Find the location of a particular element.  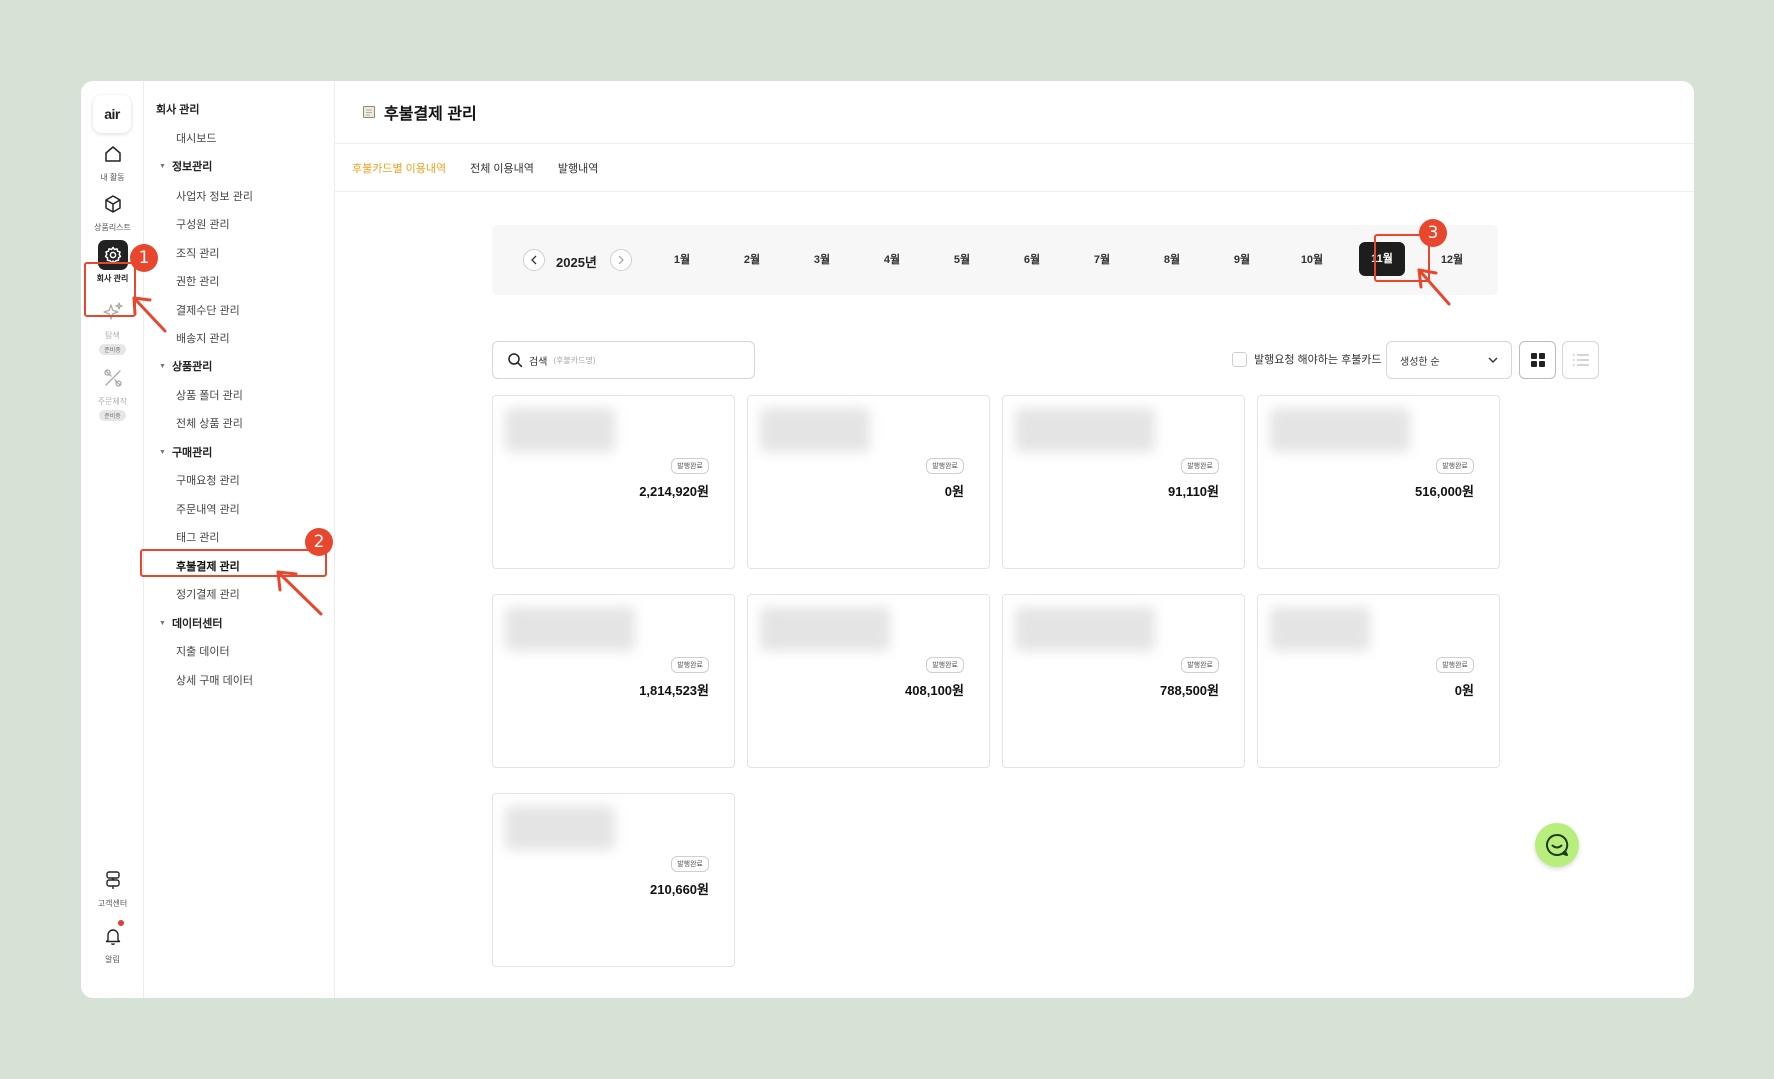

tab-issuance: 발행내역 is located at coordinates (578, 168).